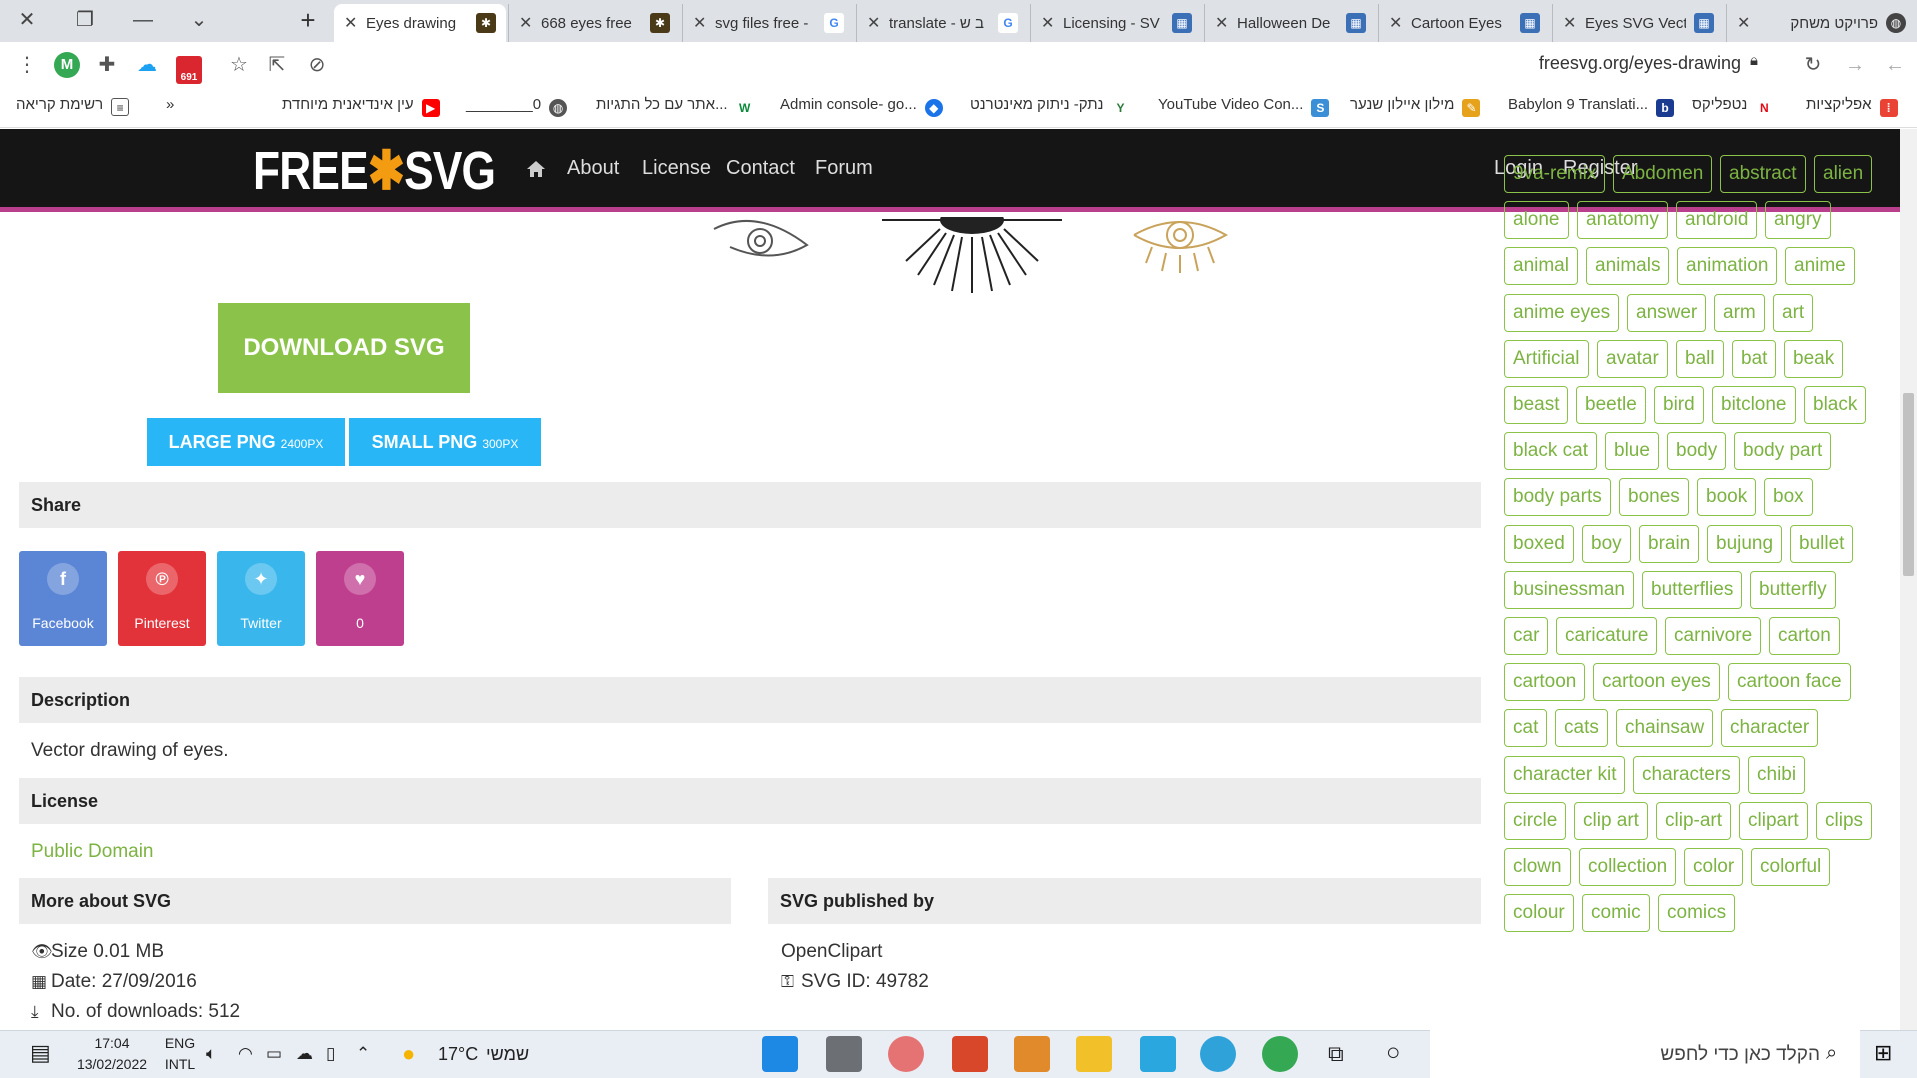 This screenshot has width=1917, height=1078. What do you see at coordinates (1616, 913) in the screenshot?
I see `tag-link: comic` at bounding box center [1616, 913].